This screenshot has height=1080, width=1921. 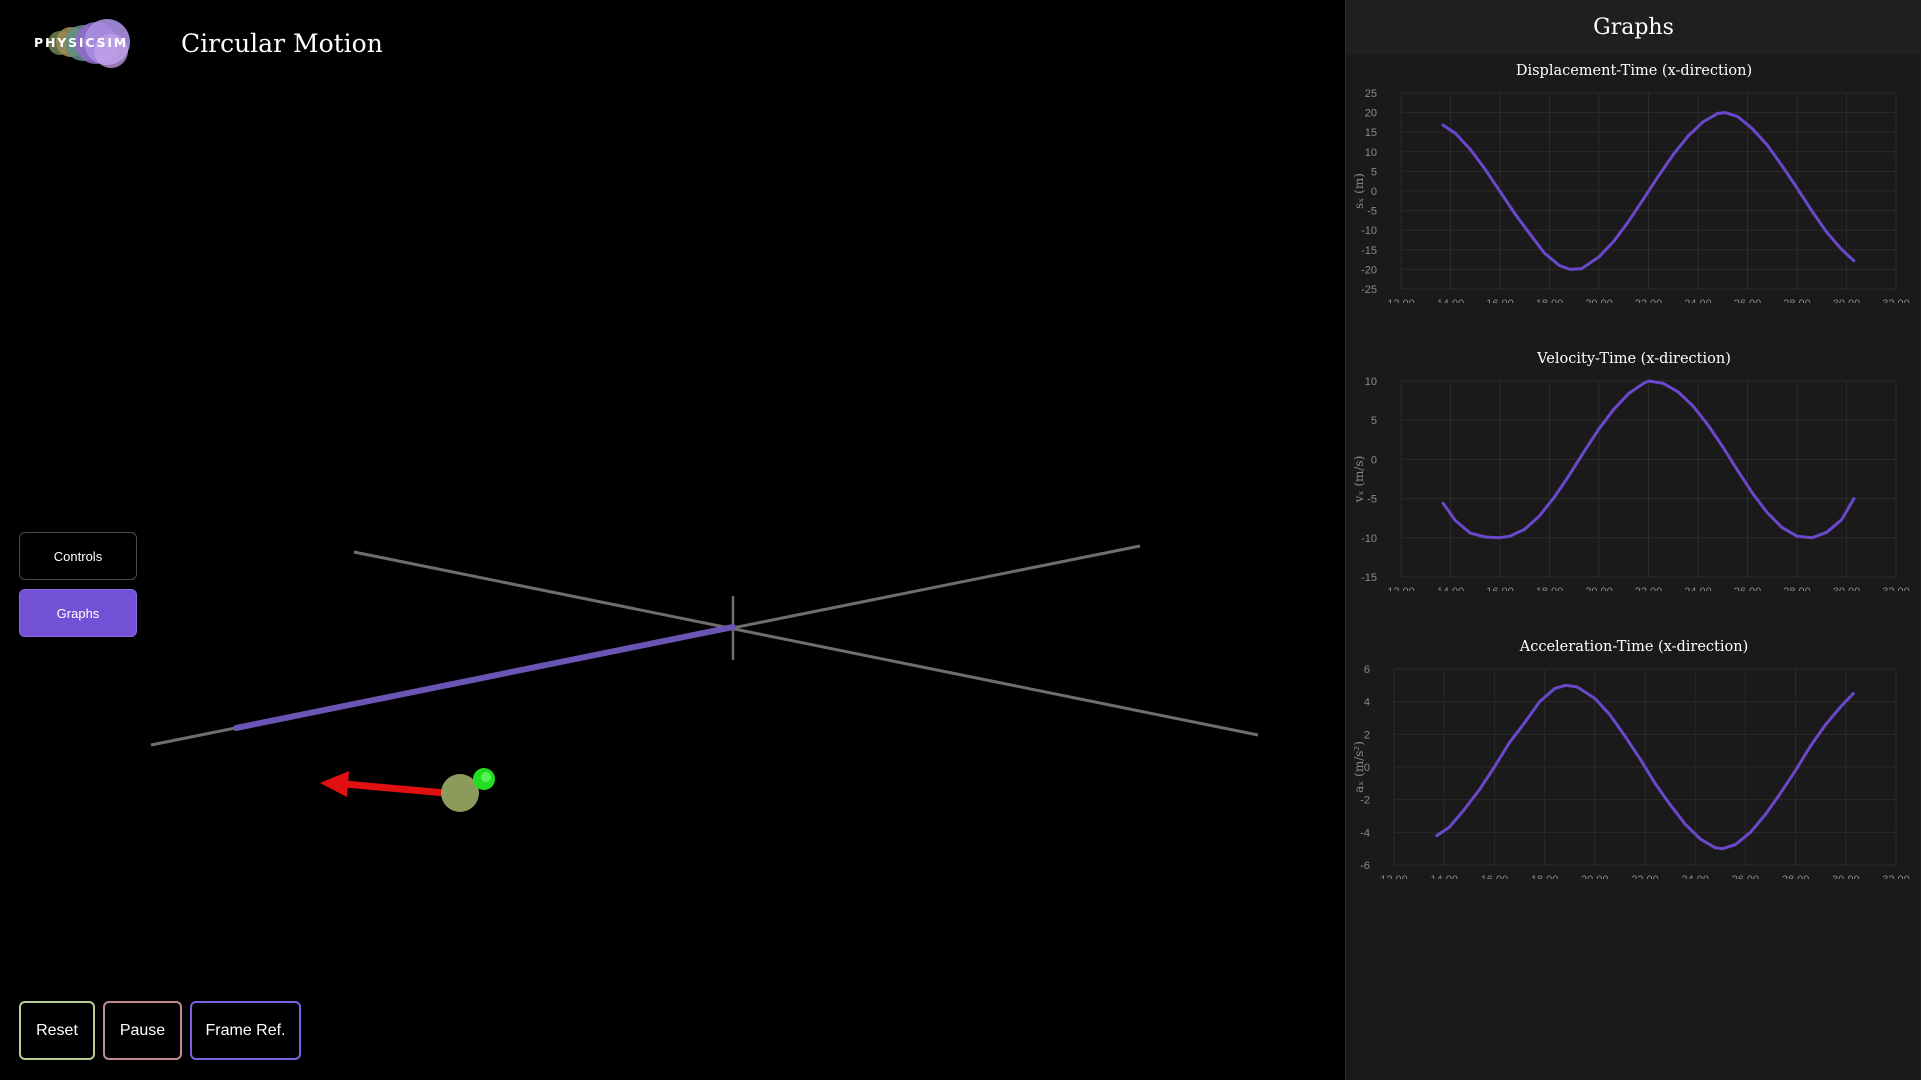 What do you see at coordinates (1371, 114) in the screenshot?
I see `y-tick-label: 20` at bounding box center [1371, 114].